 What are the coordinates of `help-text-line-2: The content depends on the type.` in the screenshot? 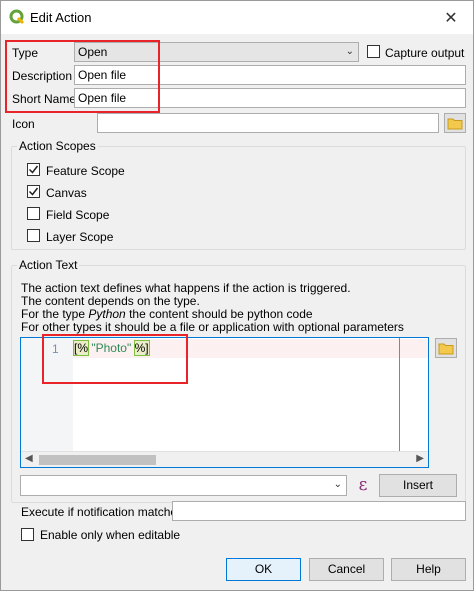 It's located at (110, 301).